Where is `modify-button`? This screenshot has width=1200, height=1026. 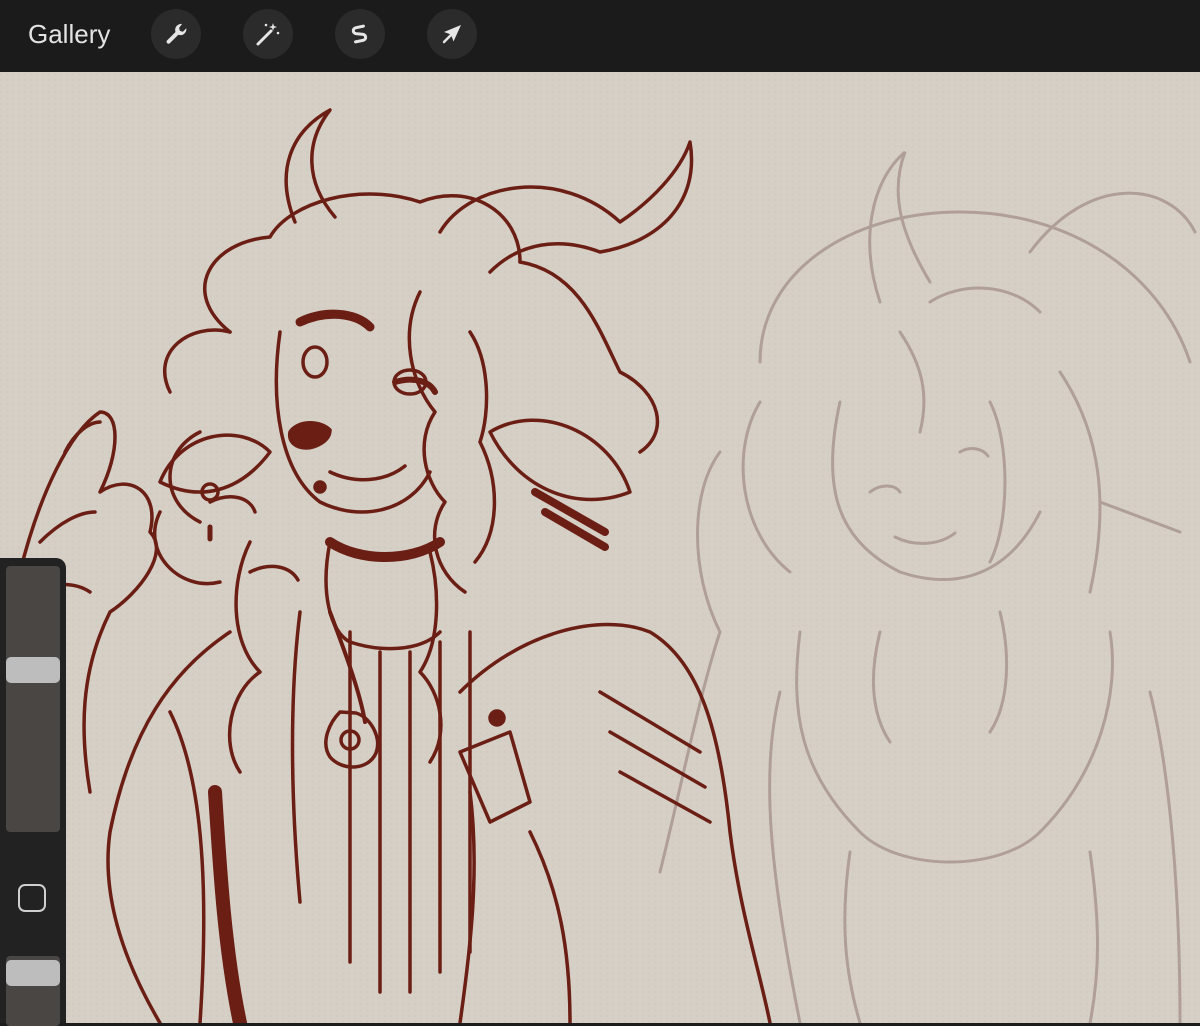 modify-button is located at coordinates (32, 898).